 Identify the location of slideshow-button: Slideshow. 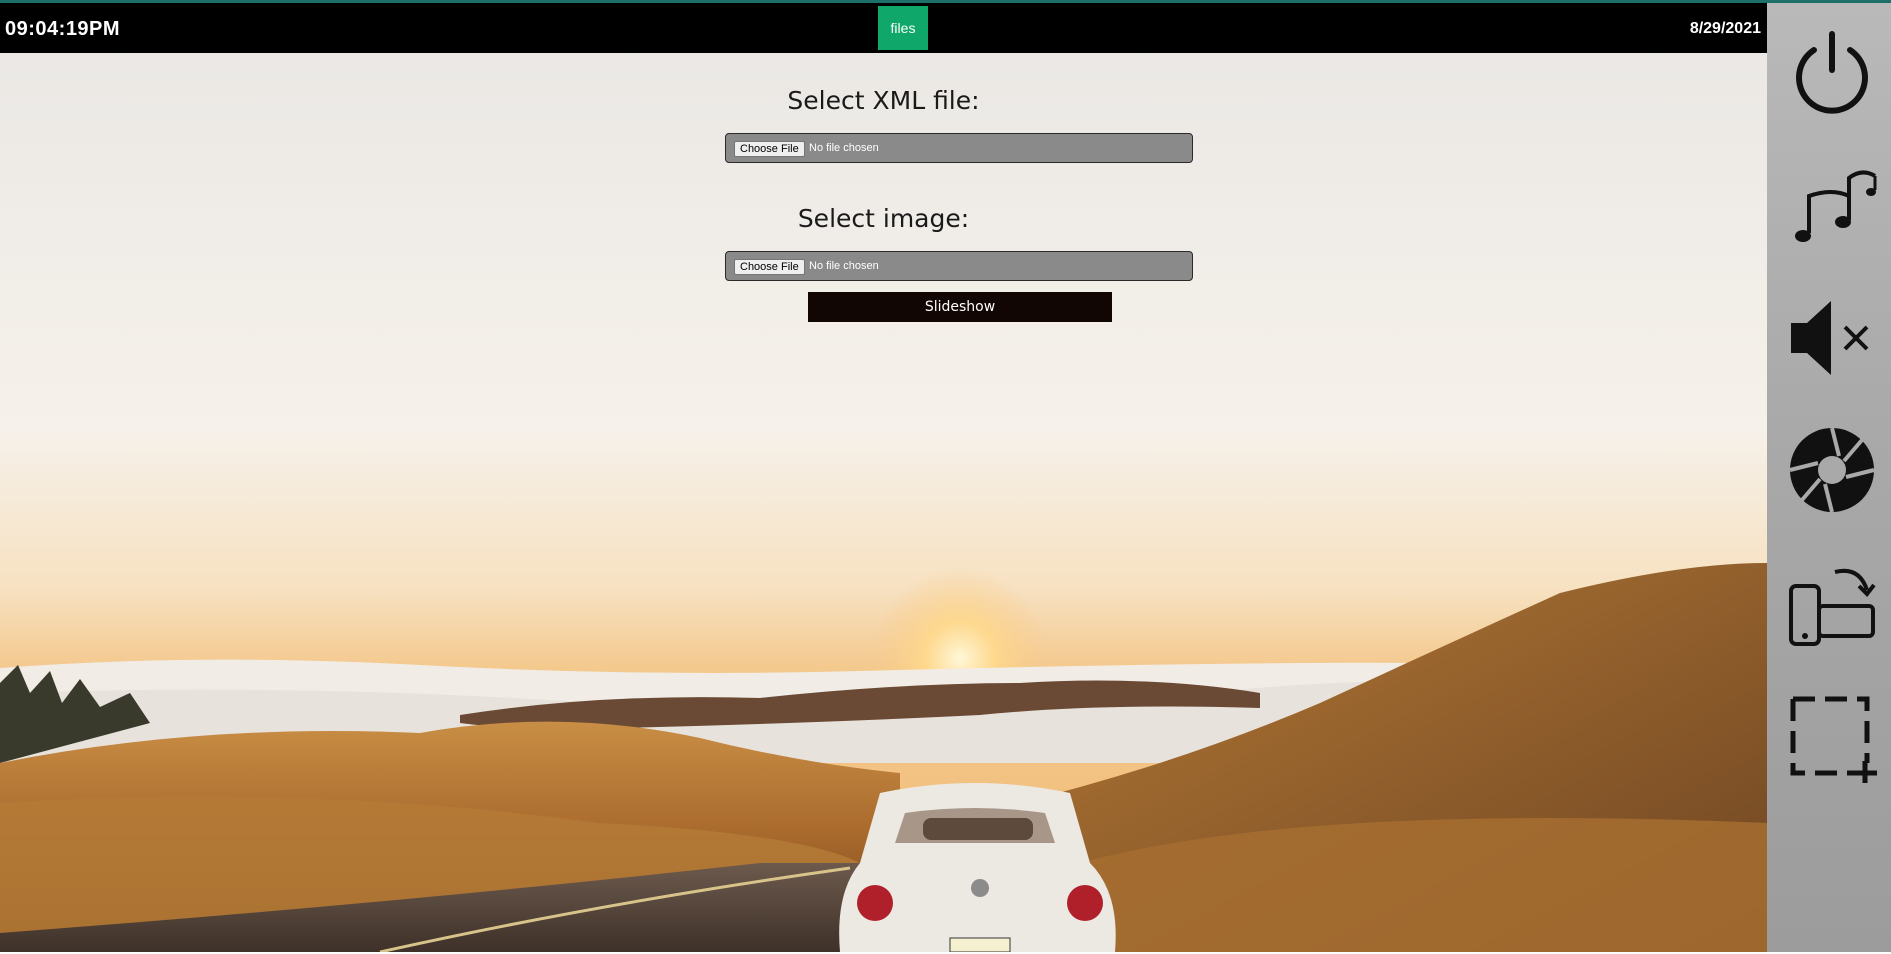
(960, 307).